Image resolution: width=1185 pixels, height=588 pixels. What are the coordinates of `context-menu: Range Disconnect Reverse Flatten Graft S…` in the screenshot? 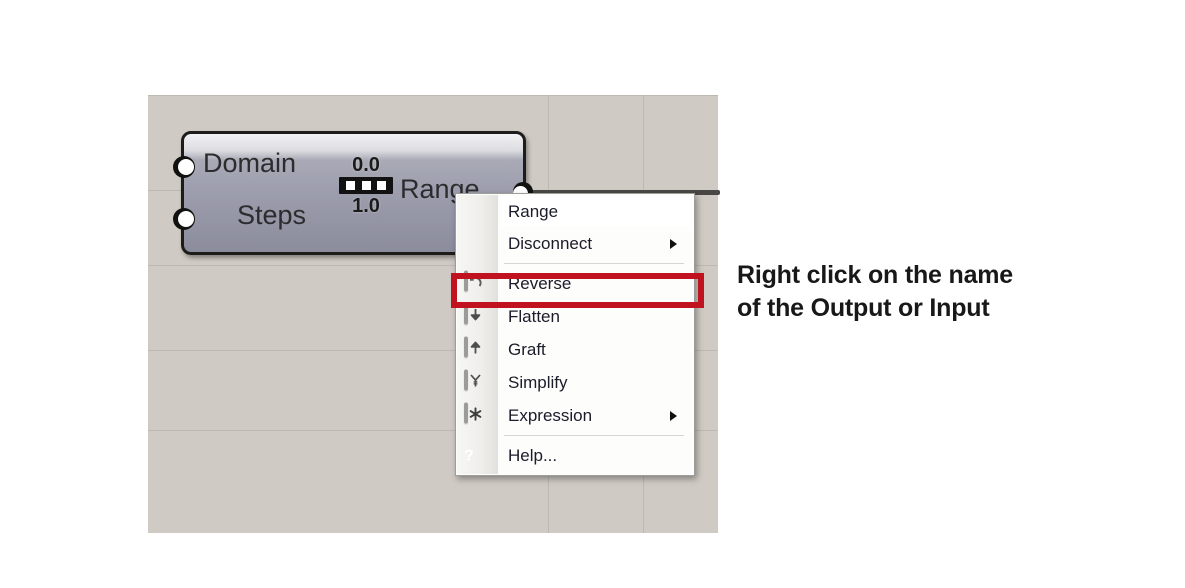 It's located at (575, 334).